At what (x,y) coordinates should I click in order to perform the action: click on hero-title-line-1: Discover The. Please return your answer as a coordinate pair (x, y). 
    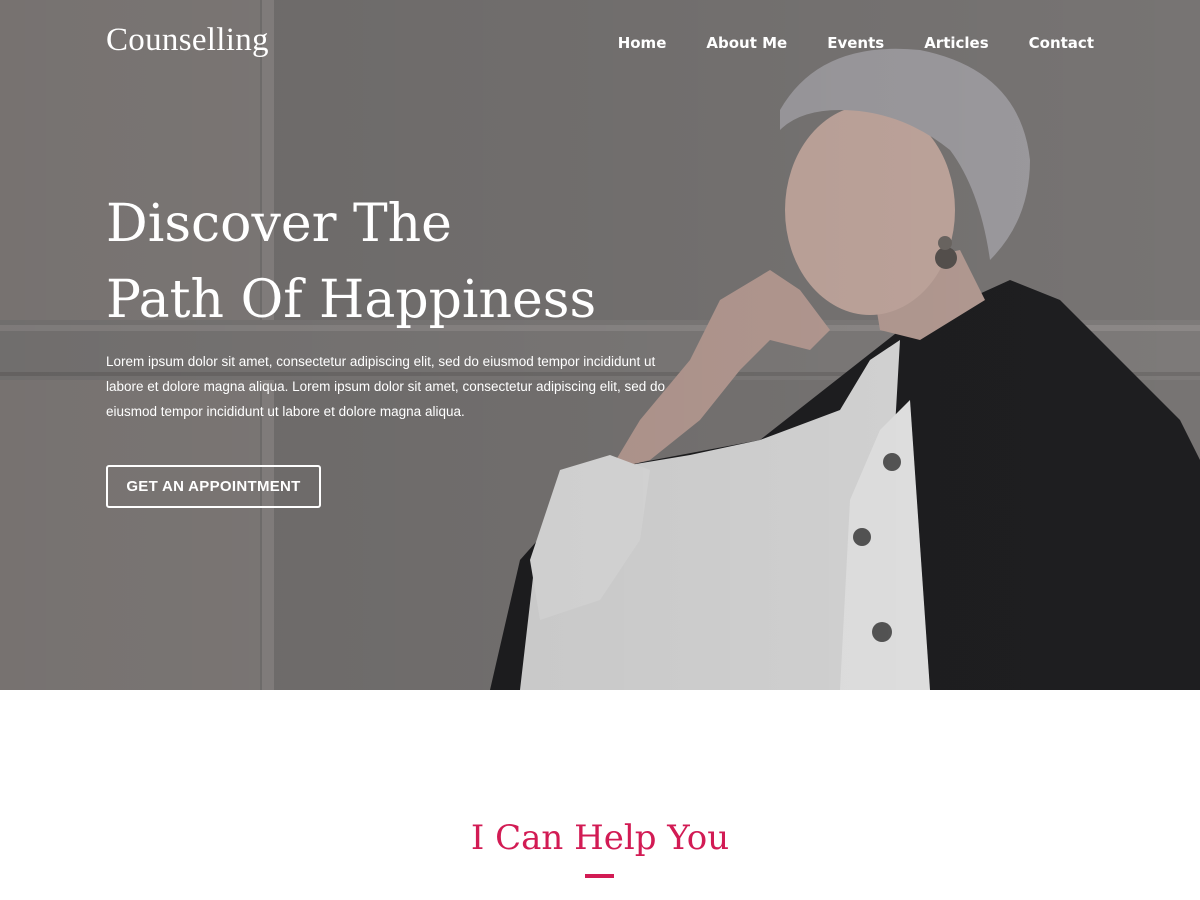
    Looking at the image, I should click on (279, 224).